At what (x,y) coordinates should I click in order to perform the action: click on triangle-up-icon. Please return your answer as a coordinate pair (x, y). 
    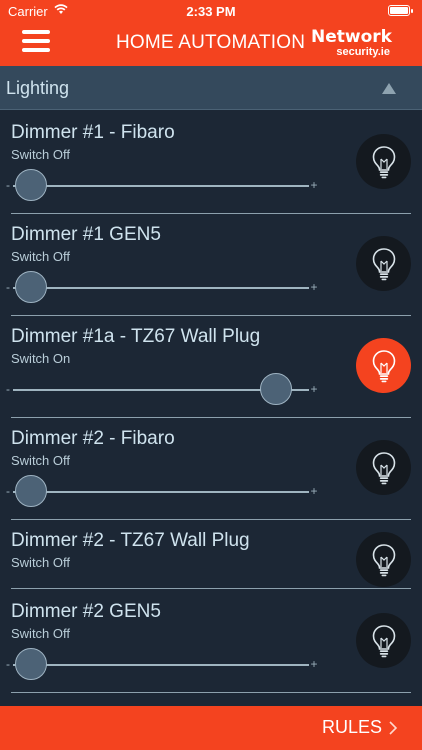
    Looking at the image, I should click on (389, 88).